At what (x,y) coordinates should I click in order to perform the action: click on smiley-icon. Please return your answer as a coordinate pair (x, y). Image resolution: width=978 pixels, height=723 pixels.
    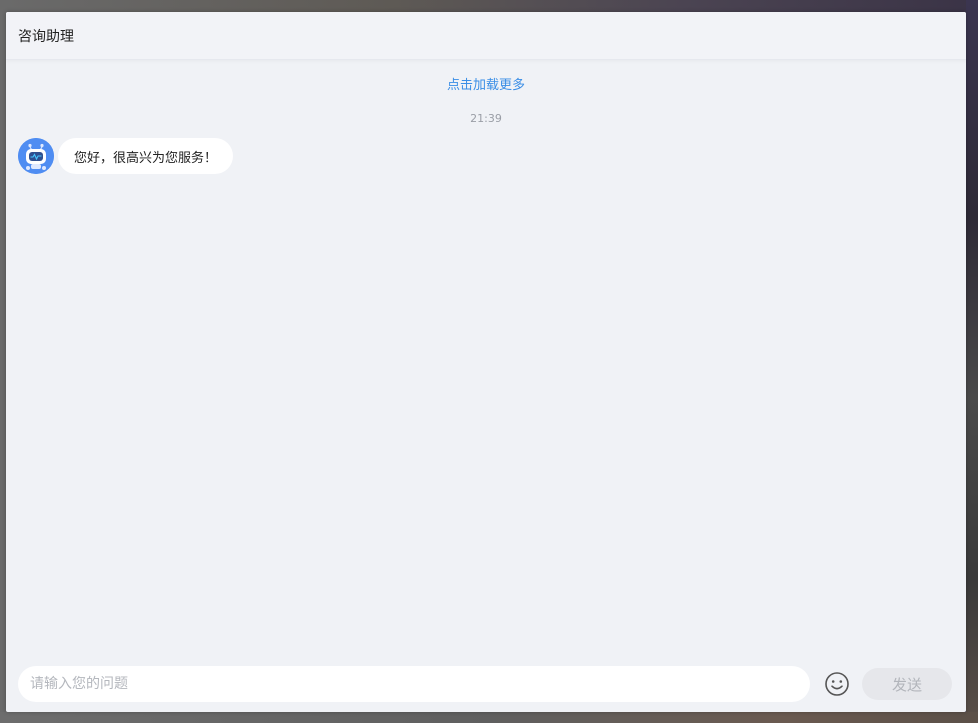
    Looking at the image, I should click on (837, 684).